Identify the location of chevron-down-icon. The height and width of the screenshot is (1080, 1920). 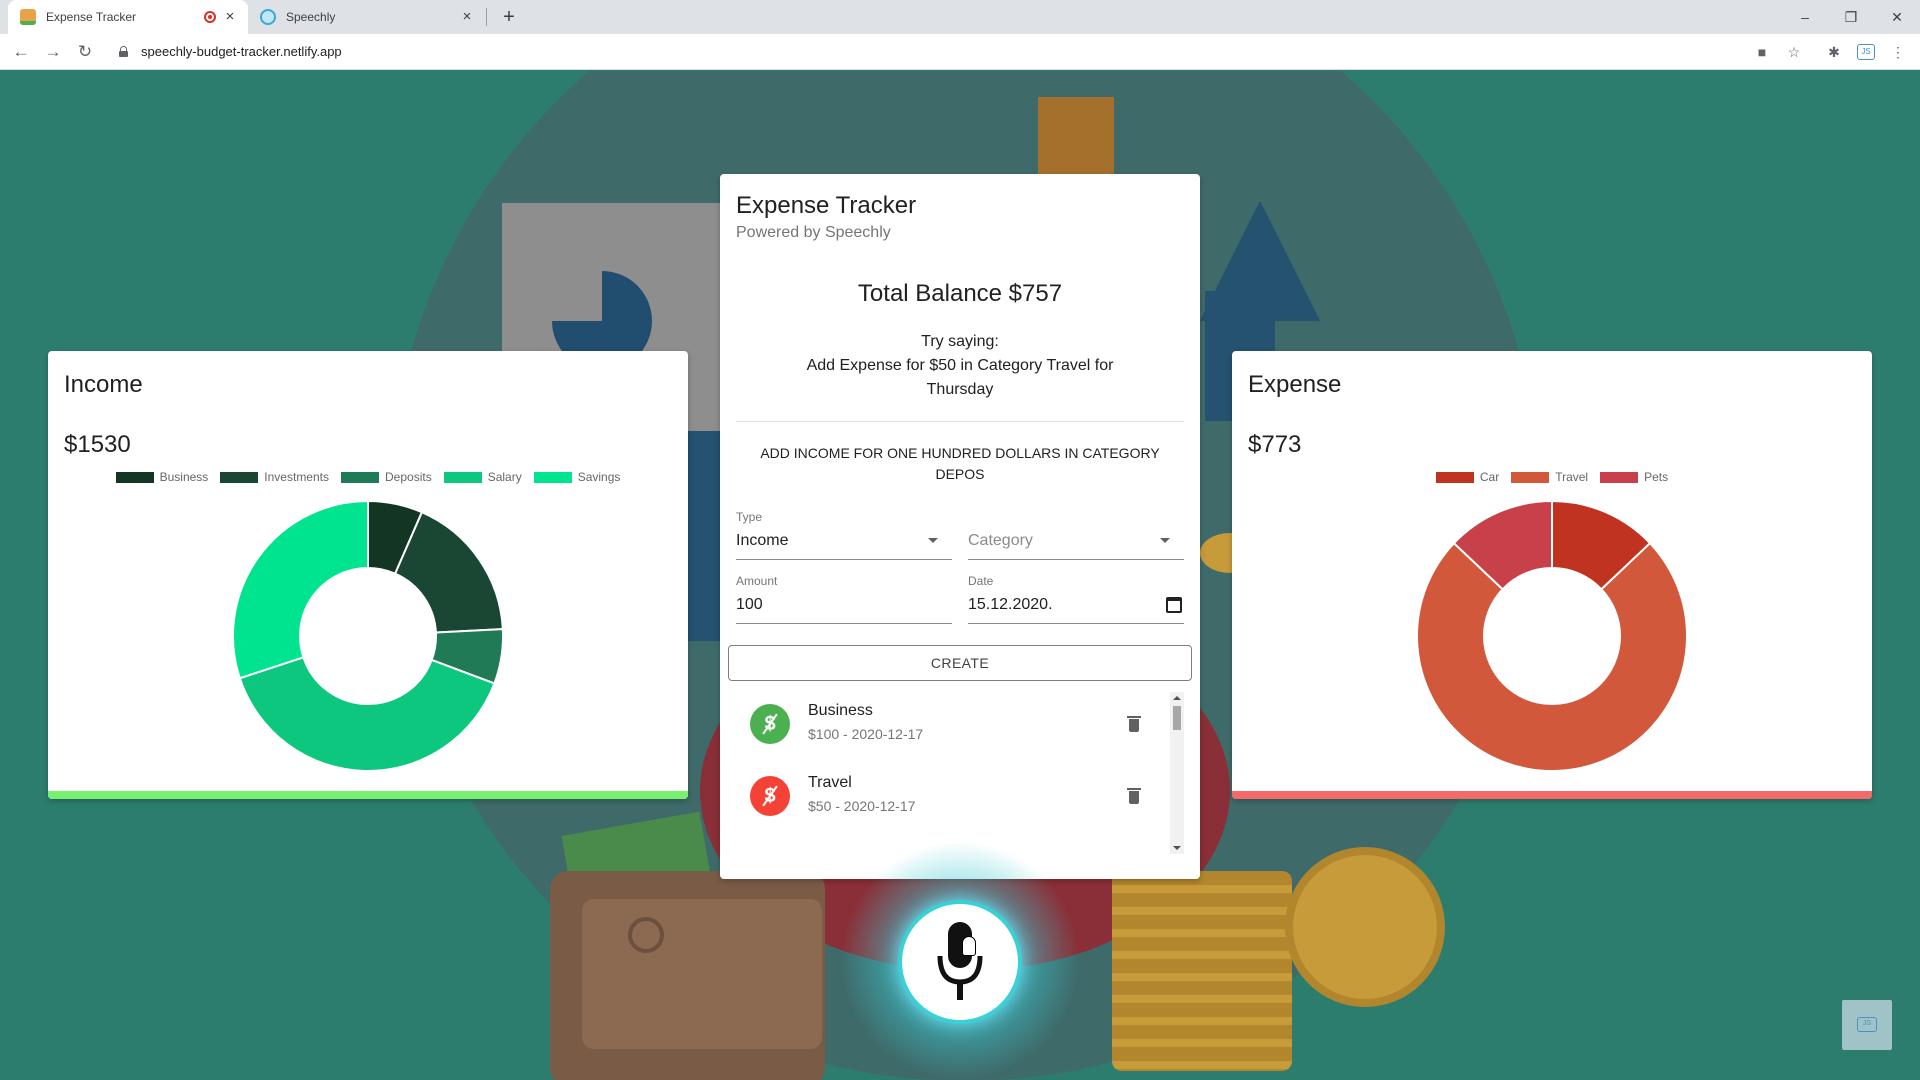
(1165, 540).